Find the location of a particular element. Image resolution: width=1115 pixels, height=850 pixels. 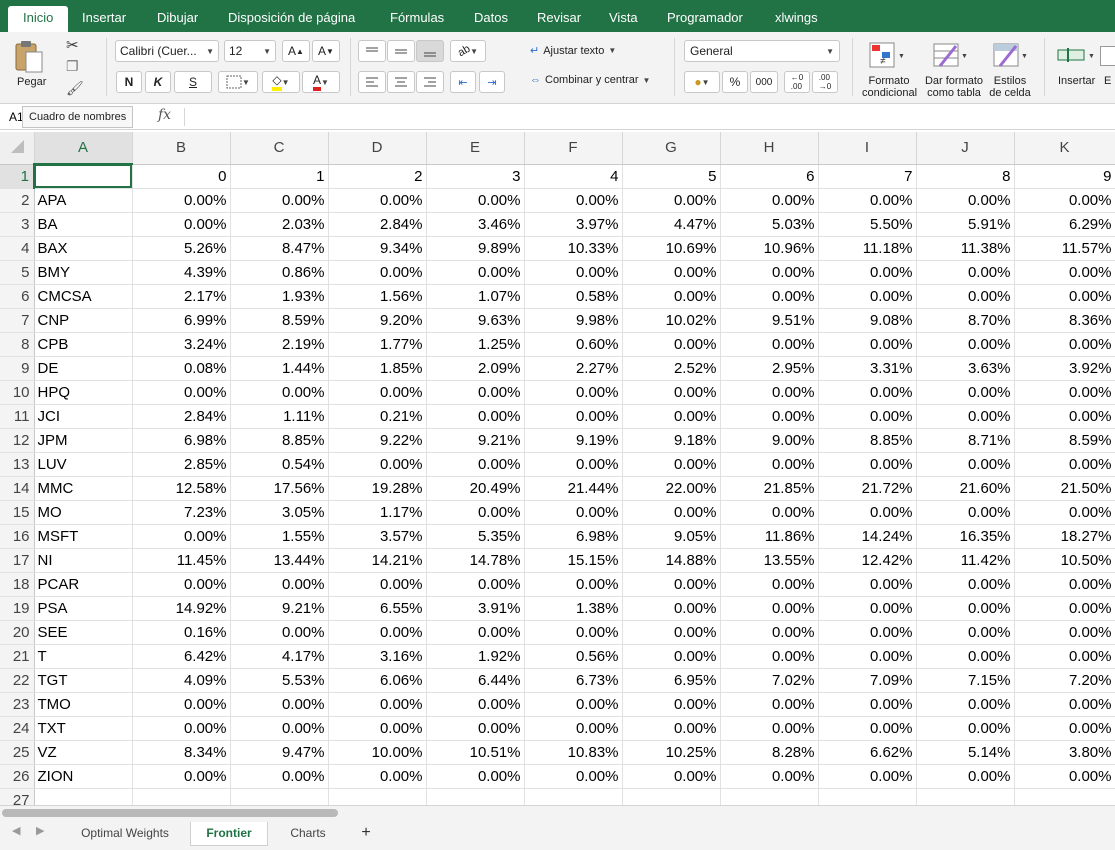

cell-e6: 1.07% is located at coordinates (475, 296).